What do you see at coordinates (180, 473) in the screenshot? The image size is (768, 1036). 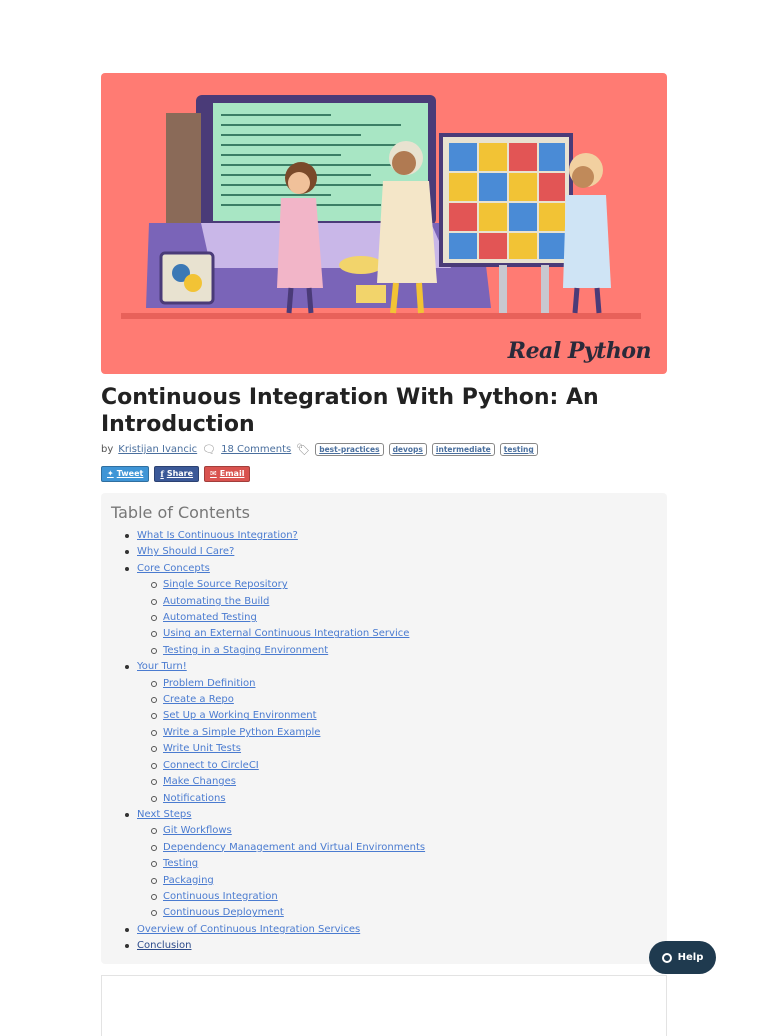 I see `share-label: Share` at bounding box center [180, 473].